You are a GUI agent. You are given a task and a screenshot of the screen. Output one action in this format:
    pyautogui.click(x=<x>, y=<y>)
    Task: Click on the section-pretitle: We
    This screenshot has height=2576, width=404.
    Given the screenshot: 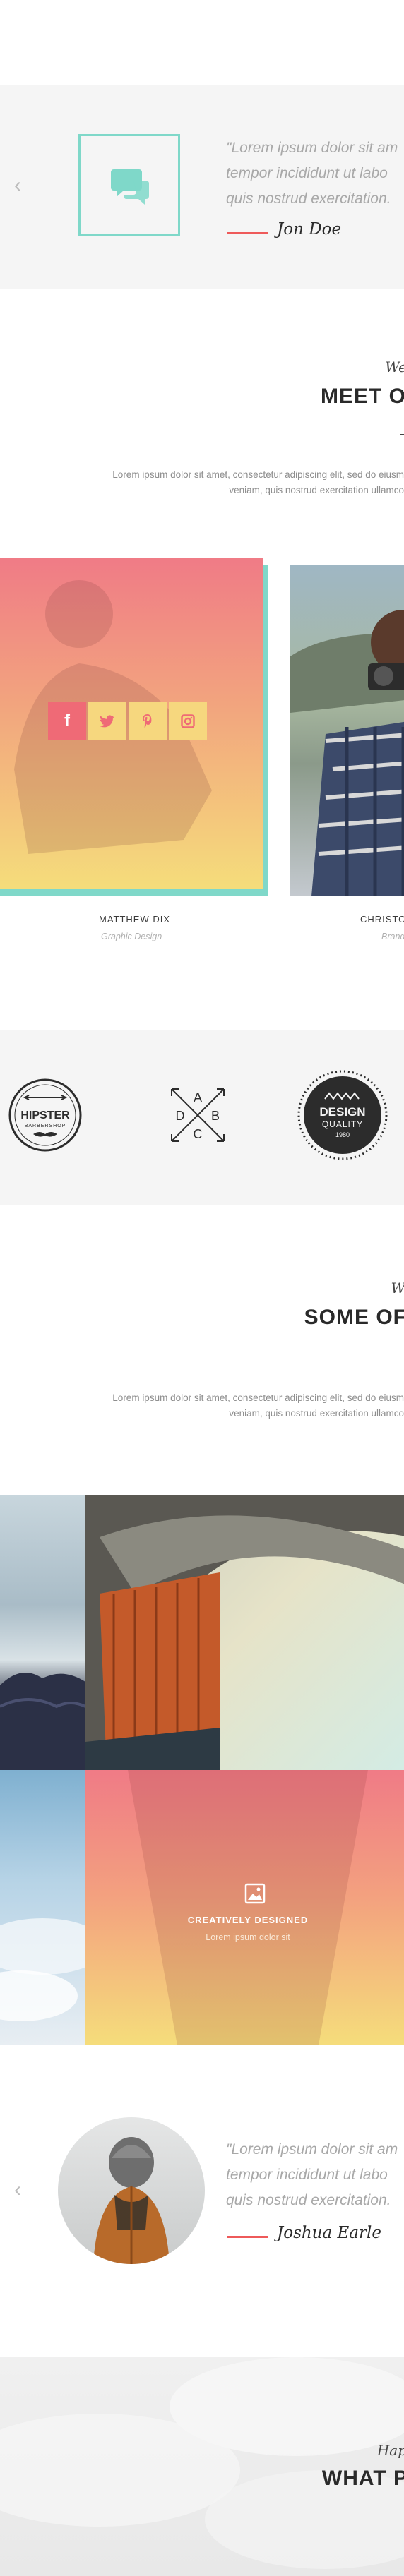 What is the action you would take?
    pyautogui.click(x=394, y=367)
    